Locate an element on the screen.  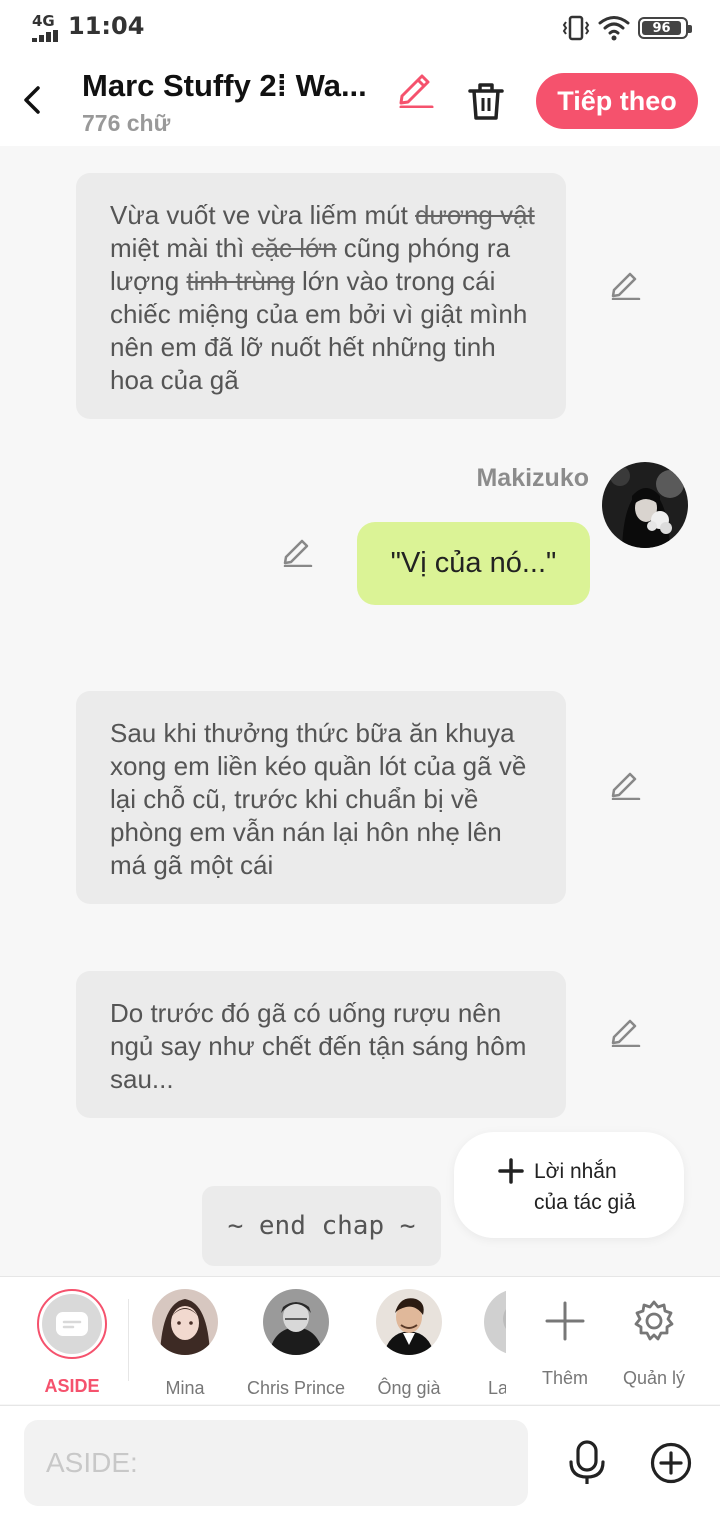
trash-icon is located at coordinates (486, 101).